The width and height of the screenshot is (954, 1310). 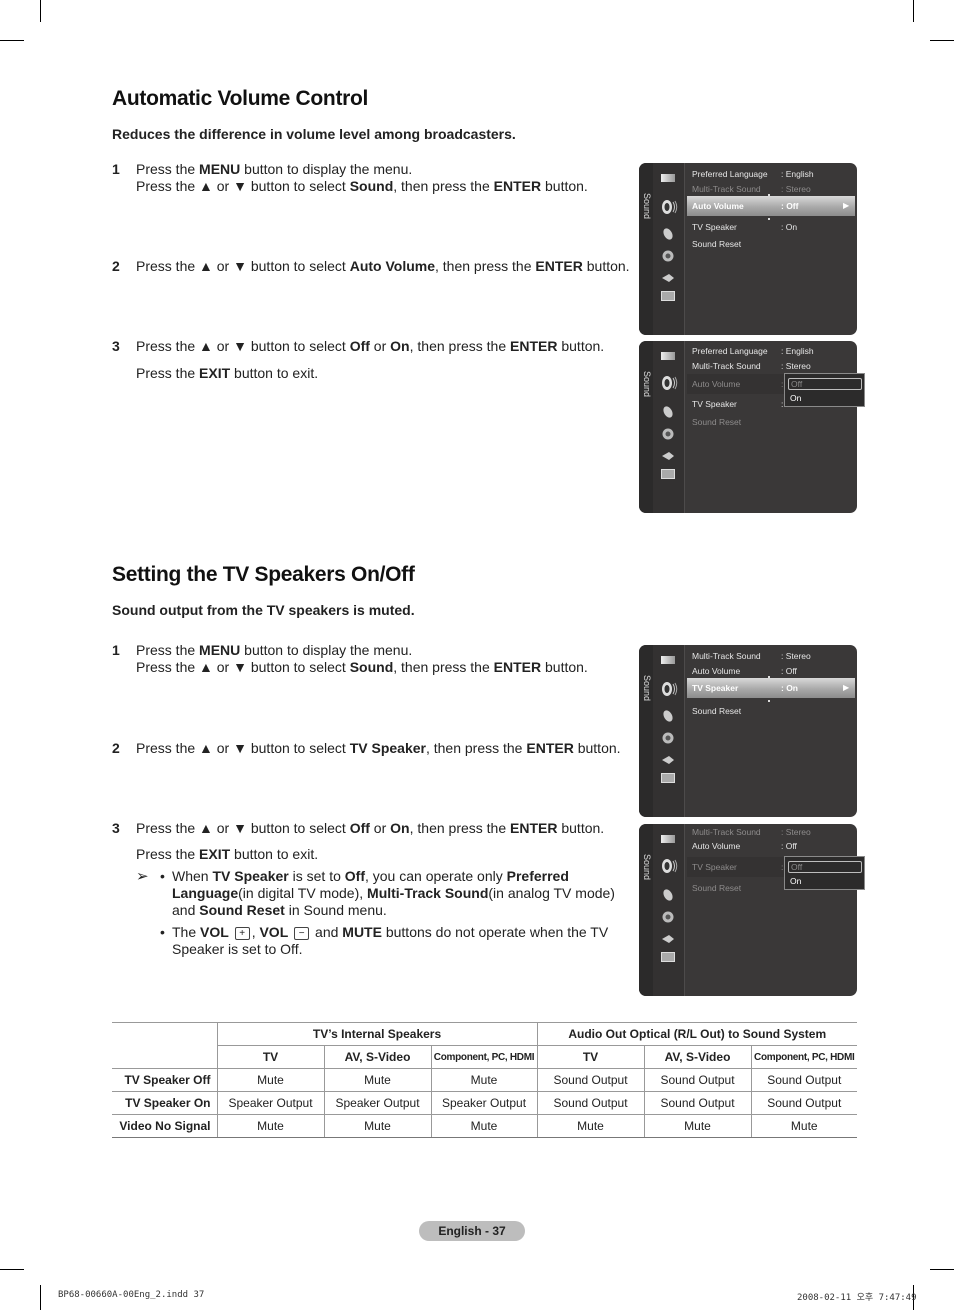 What do you see at coordinates (302, 933) in the screenshot?
I see `vol-minus-icon: −` at bounding box center [302, 933].